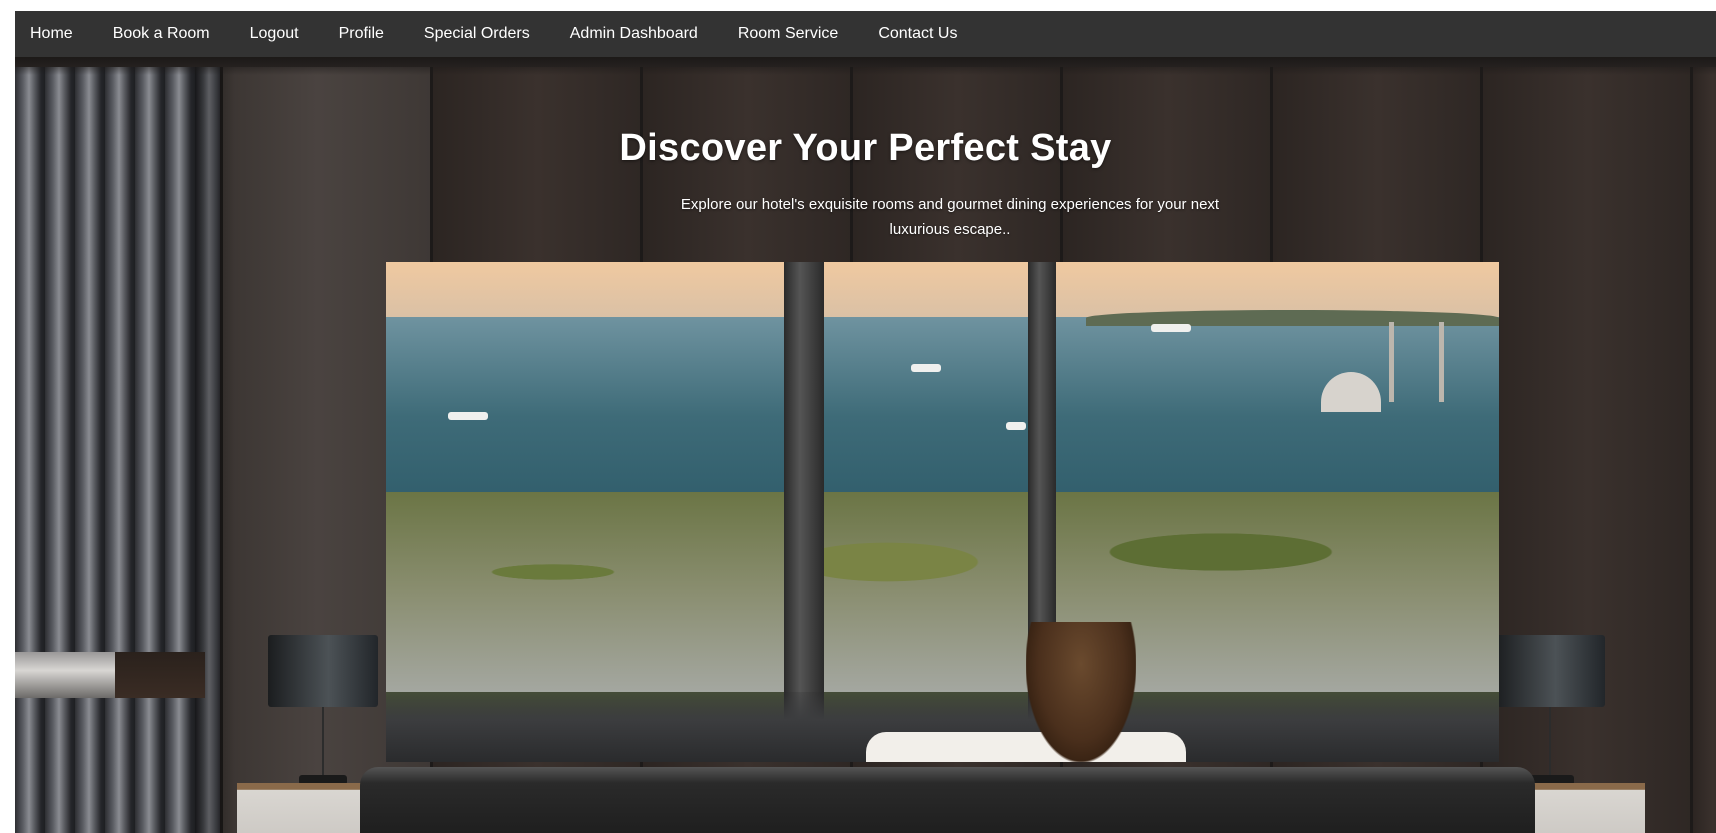  What do you see at coordinates (274, 34) in the screenshot?
I see `nav-item-logout: Logout` at bounding box center [274, 34].